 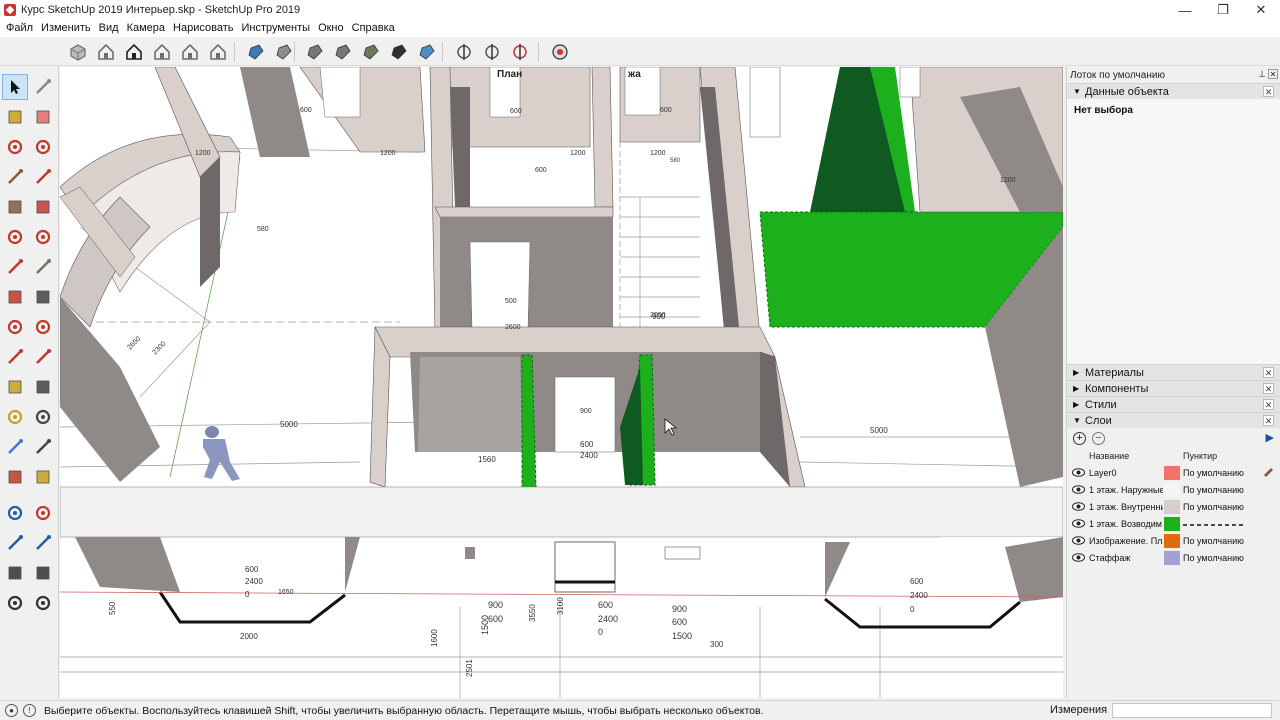 What do you see at coordinates (15, 237) in the screenshot?
I see `arc-tool-icon` at bounding box center [15, 237].